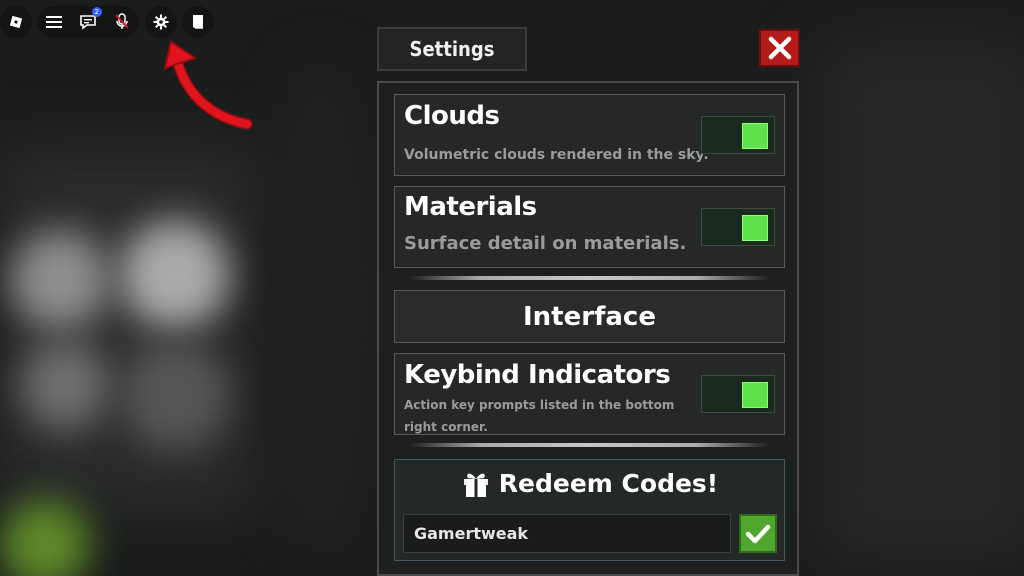  Describe the element at coordinates (54, 22) in the screenshot. I see `menu-icon` at that location.